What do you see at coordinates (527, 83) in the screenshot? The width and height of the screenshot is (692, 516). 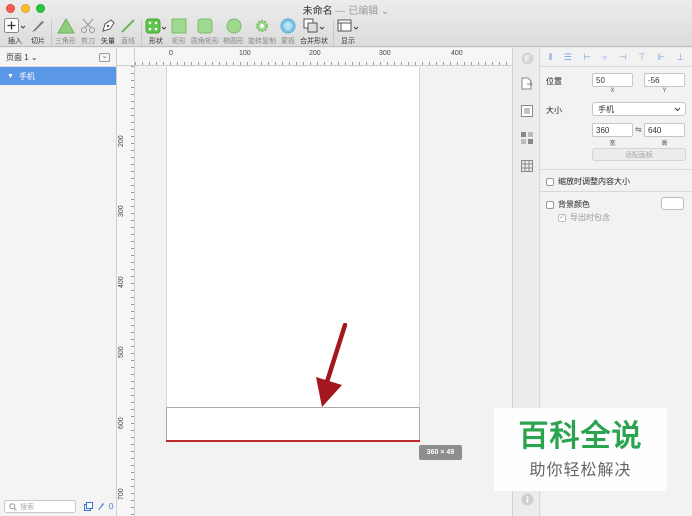 I see `inspector-tab-export` at bounding box center [527, 83].